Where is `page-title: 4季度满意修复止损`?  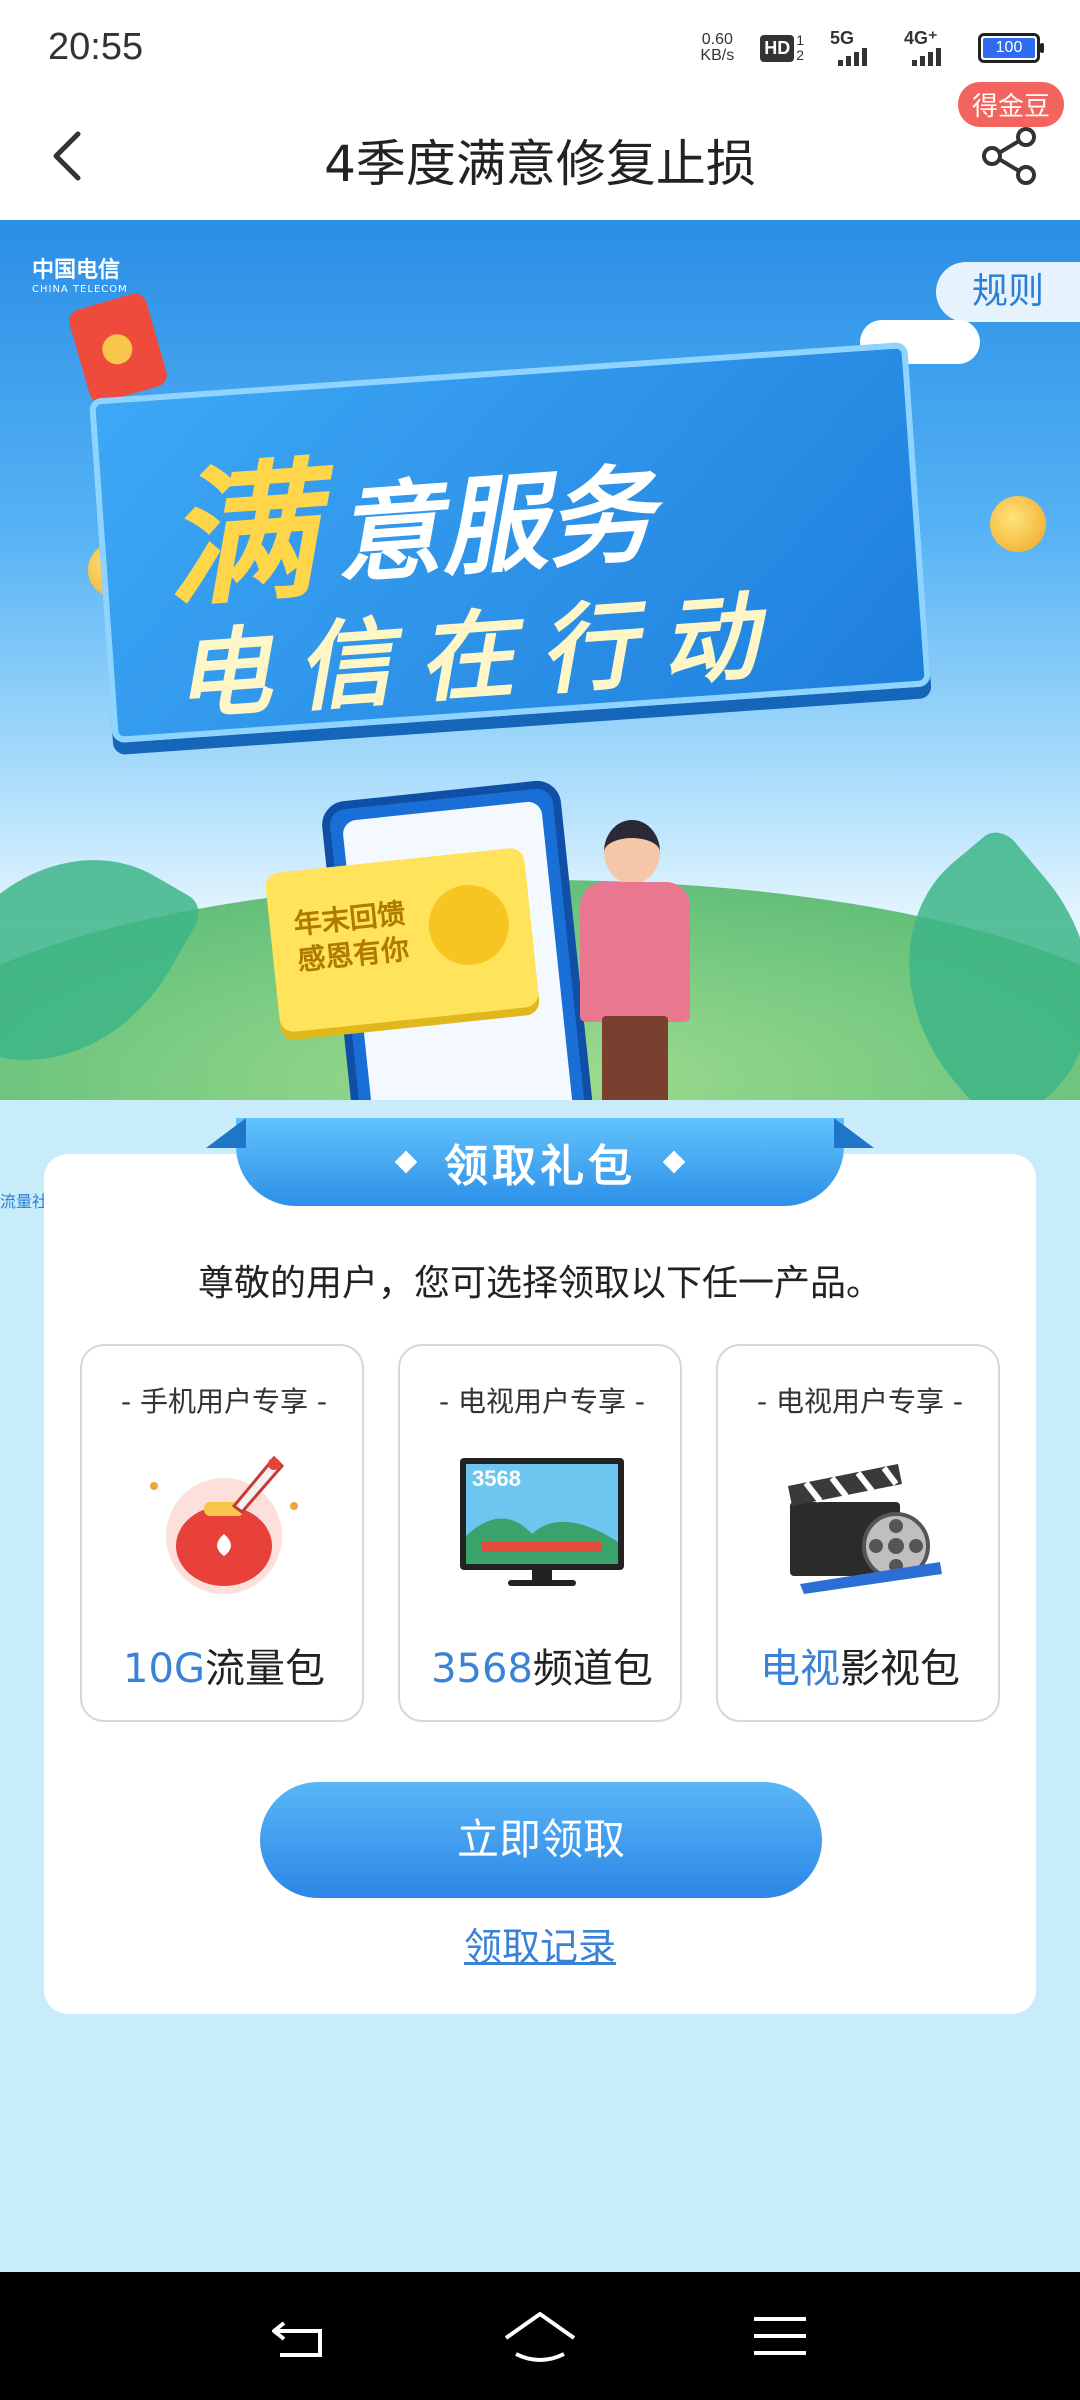 page-title: 4季度满意修复止损 is located at coordinates (540, 164).